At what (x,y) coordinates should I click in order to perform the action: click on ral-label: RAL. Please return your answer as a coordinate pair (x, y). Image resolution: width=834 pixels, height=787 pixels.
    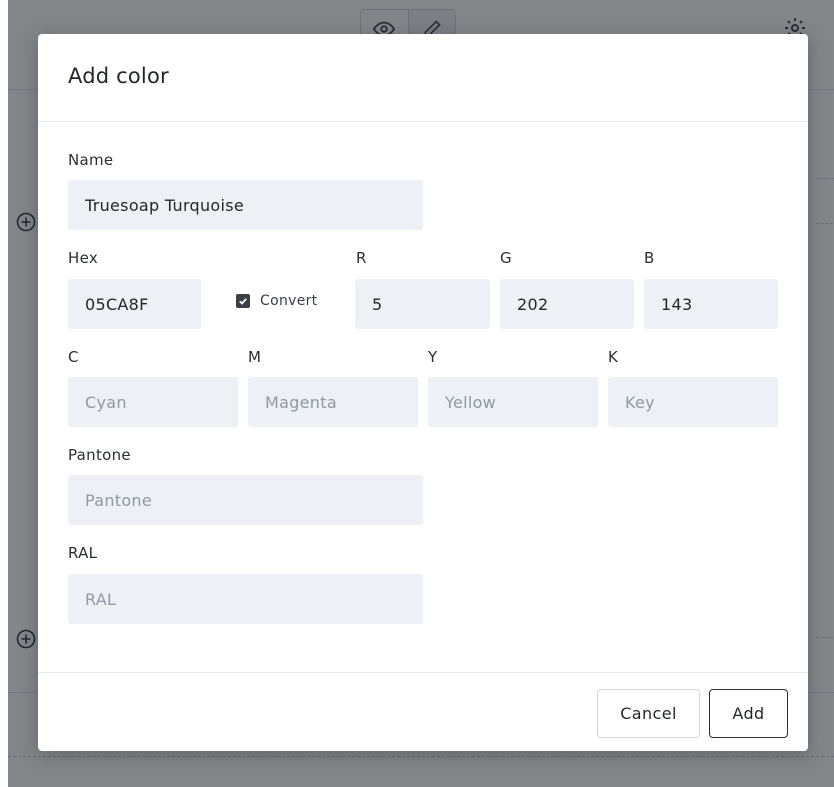
    Looking at the image, I should click on (83, 553).